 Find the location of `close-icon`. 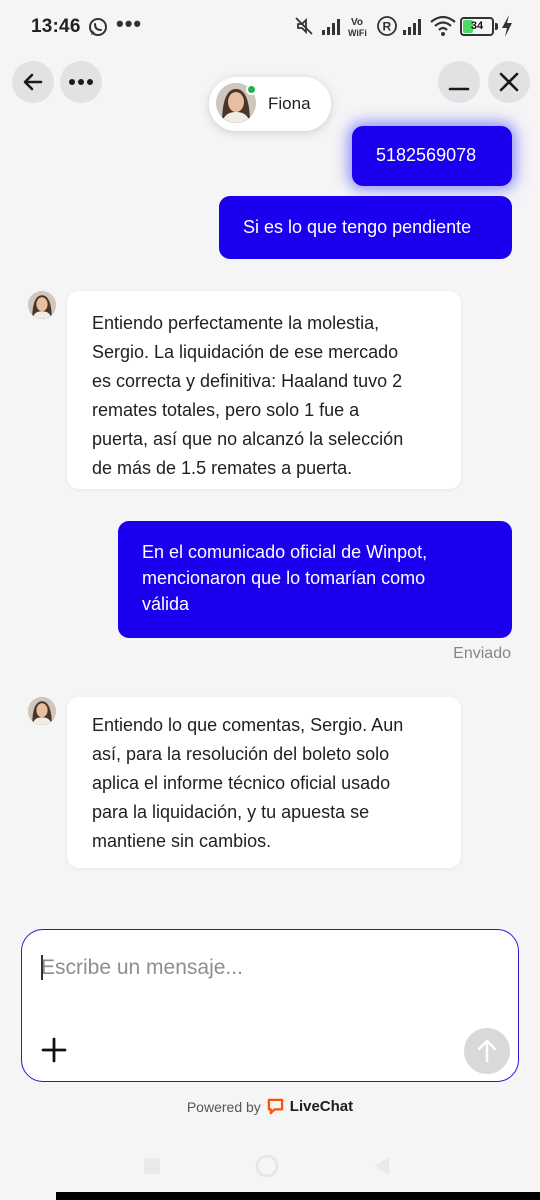

close-icon is located at coordinates (509, 82).